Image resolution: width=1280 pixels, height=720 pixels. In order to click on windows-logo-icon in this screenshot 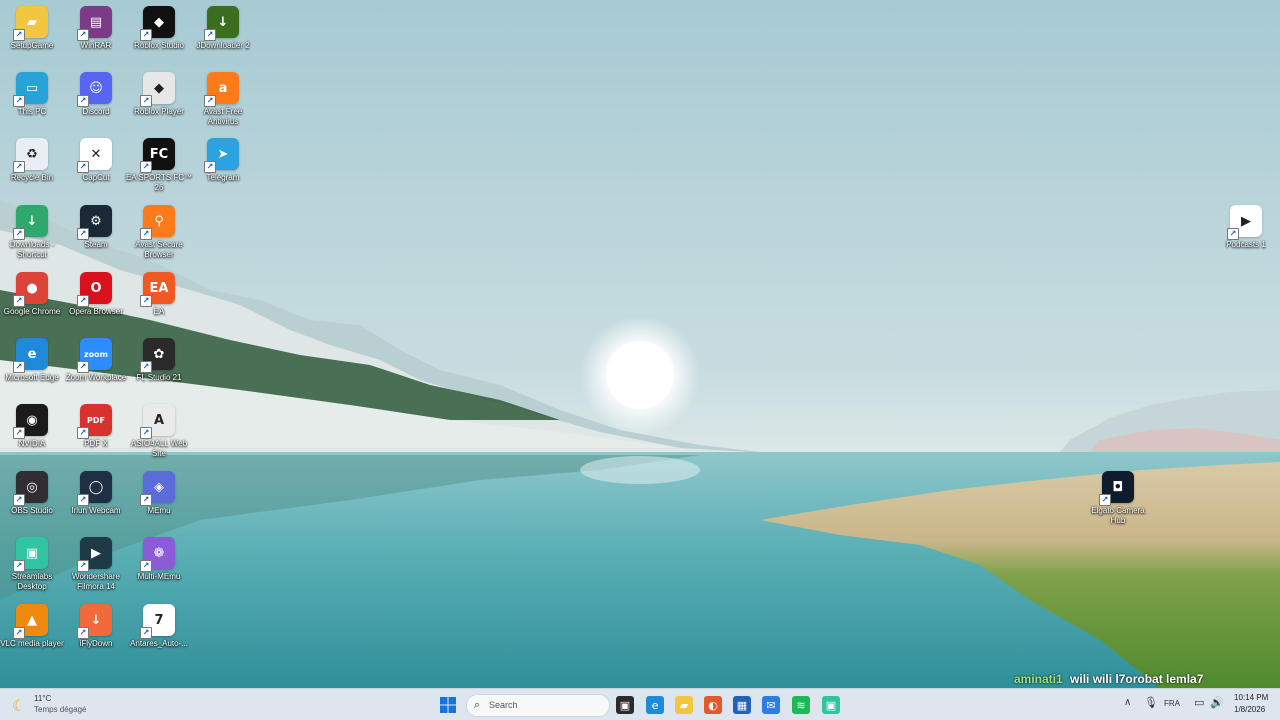, I will do `click(448, 705)`.